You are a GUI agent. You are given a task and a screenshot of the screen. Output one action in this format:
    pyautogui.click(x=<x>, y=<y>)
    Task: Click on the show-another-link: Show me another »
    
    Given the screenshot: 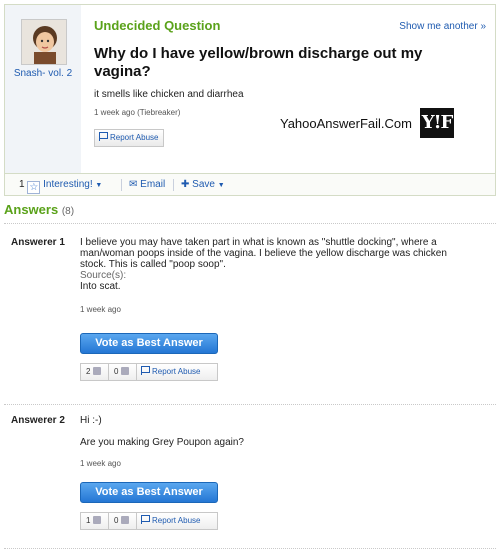 What is the action you would take?
    pyautogui.click(x=442, y=26)
    